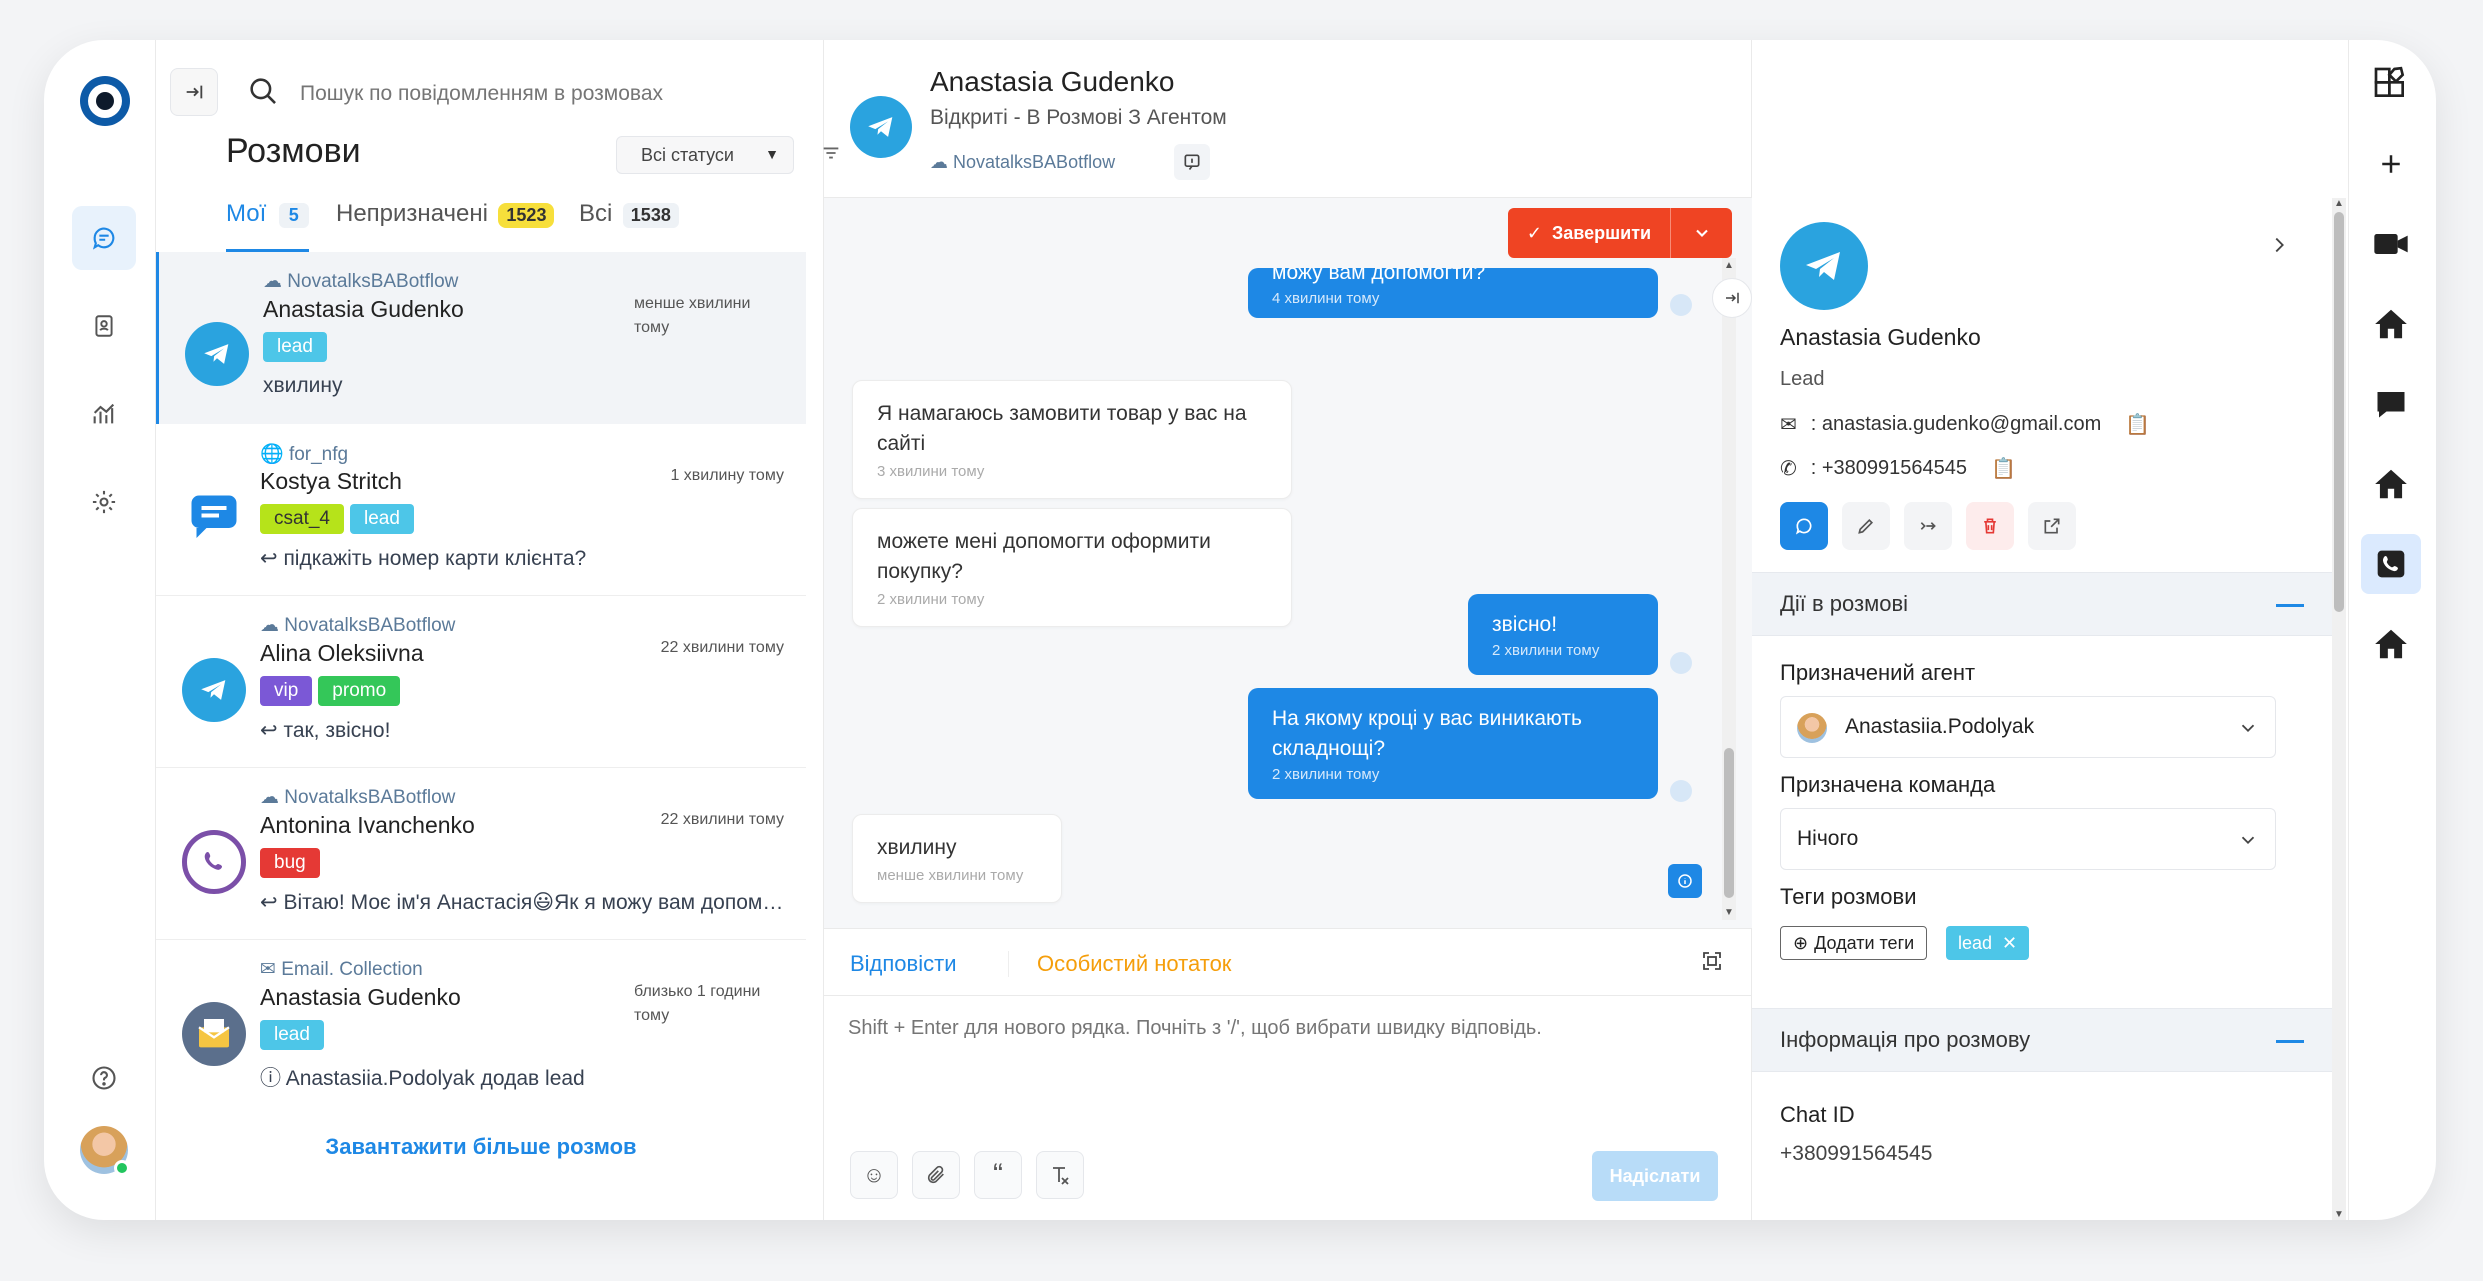 The height and width of the screenshot is (1281, 2483). What do you see at coordinates (367, 825) in the screenshot?
I see `contact-name: Antonina Ivanchenko` at bounding box center [367, 825].